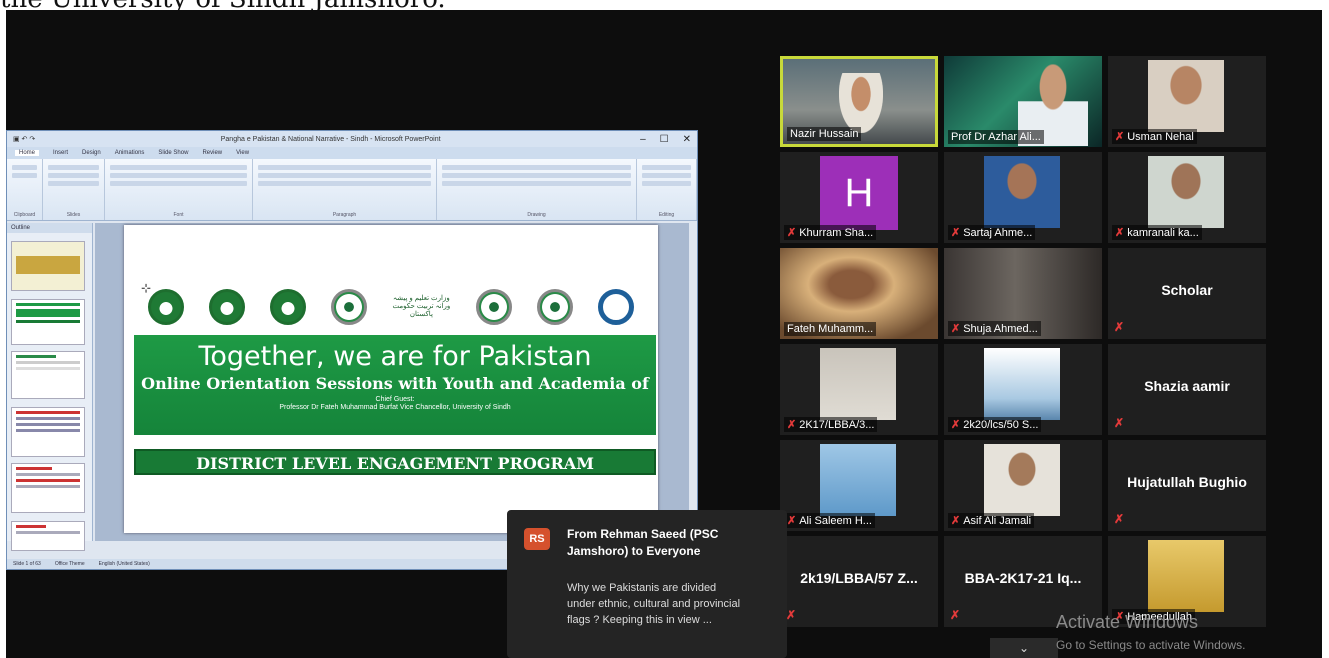 This screenshot has width=1329, height=658. What do you see at coordinates (60, 153) in the screenshot?
I see `ppt-tab-insert: Insert` at bounding box center [60, 153].